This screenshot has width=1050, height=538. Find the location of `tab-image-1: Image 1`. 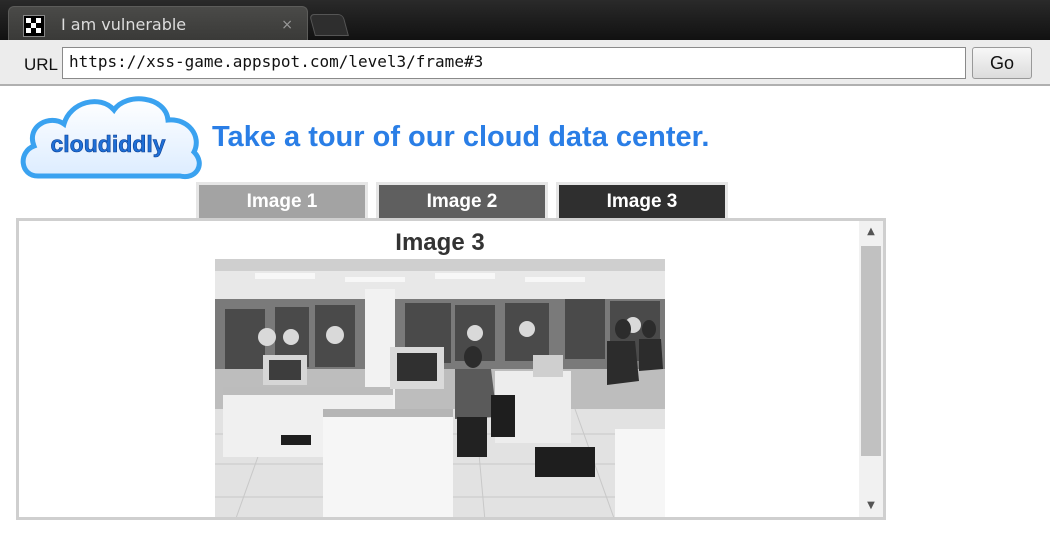

tab-image-1: Image 1 is located at coordinates (282, 200).